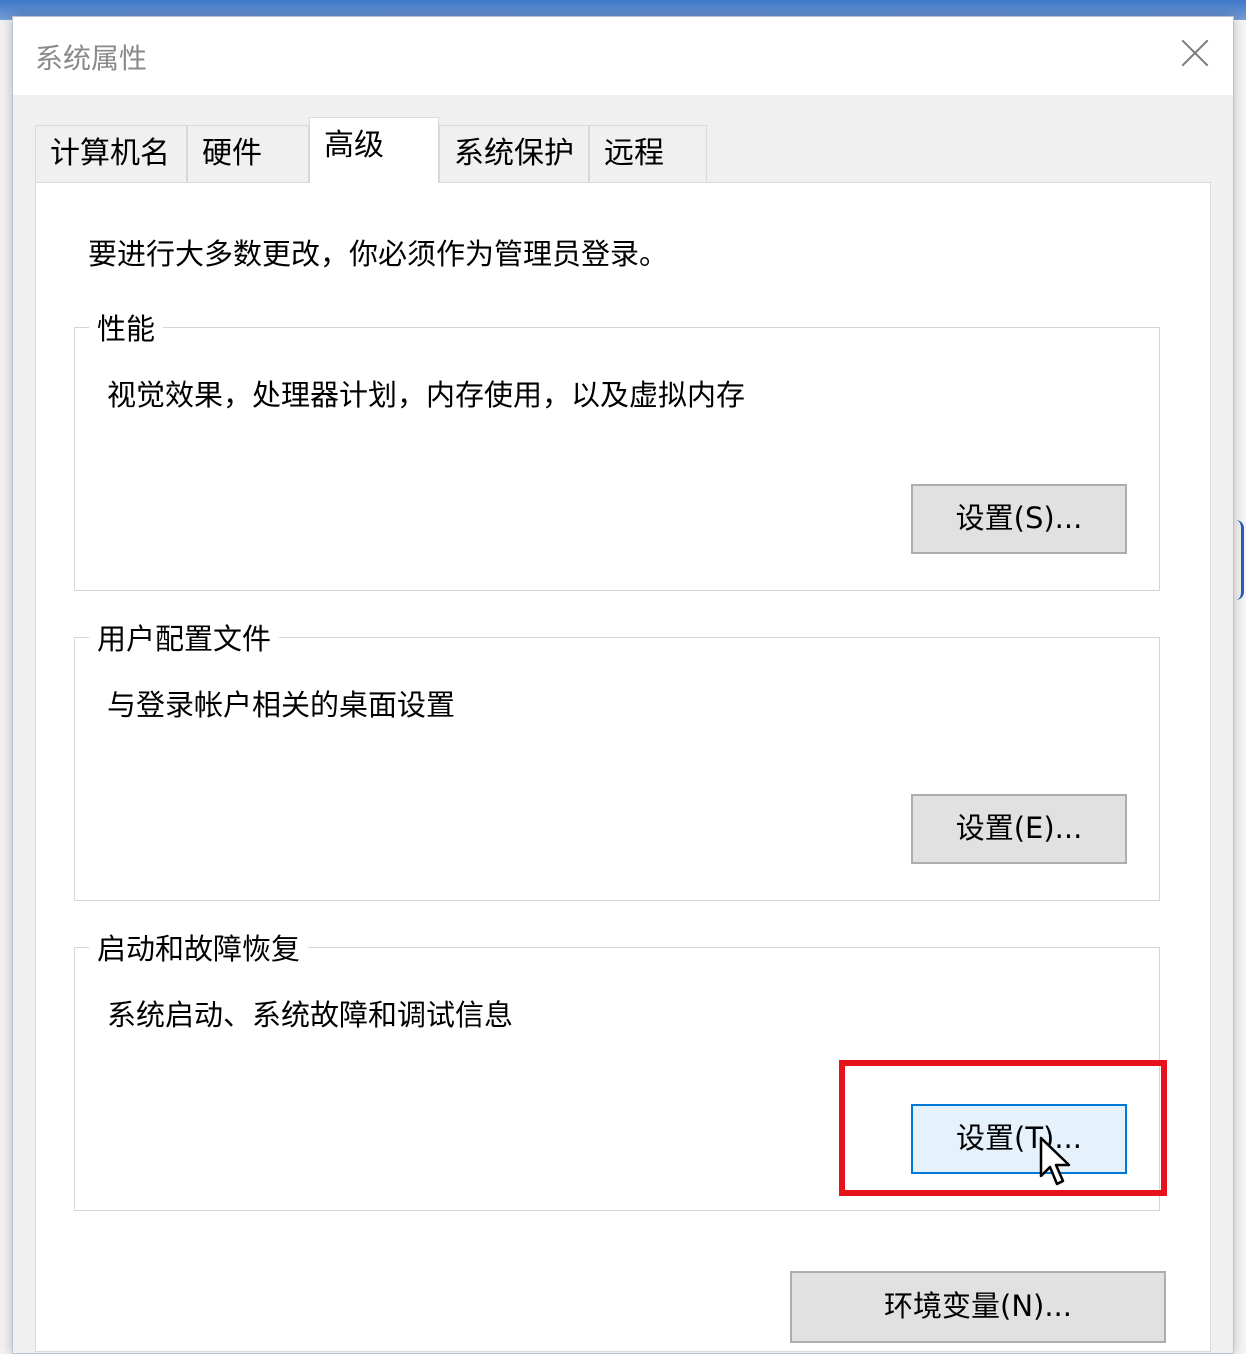  What do you see at coordinates (623, 56) in the screenshot?
I see `title-bar: 系统属性` at bounding box center [623, 56].